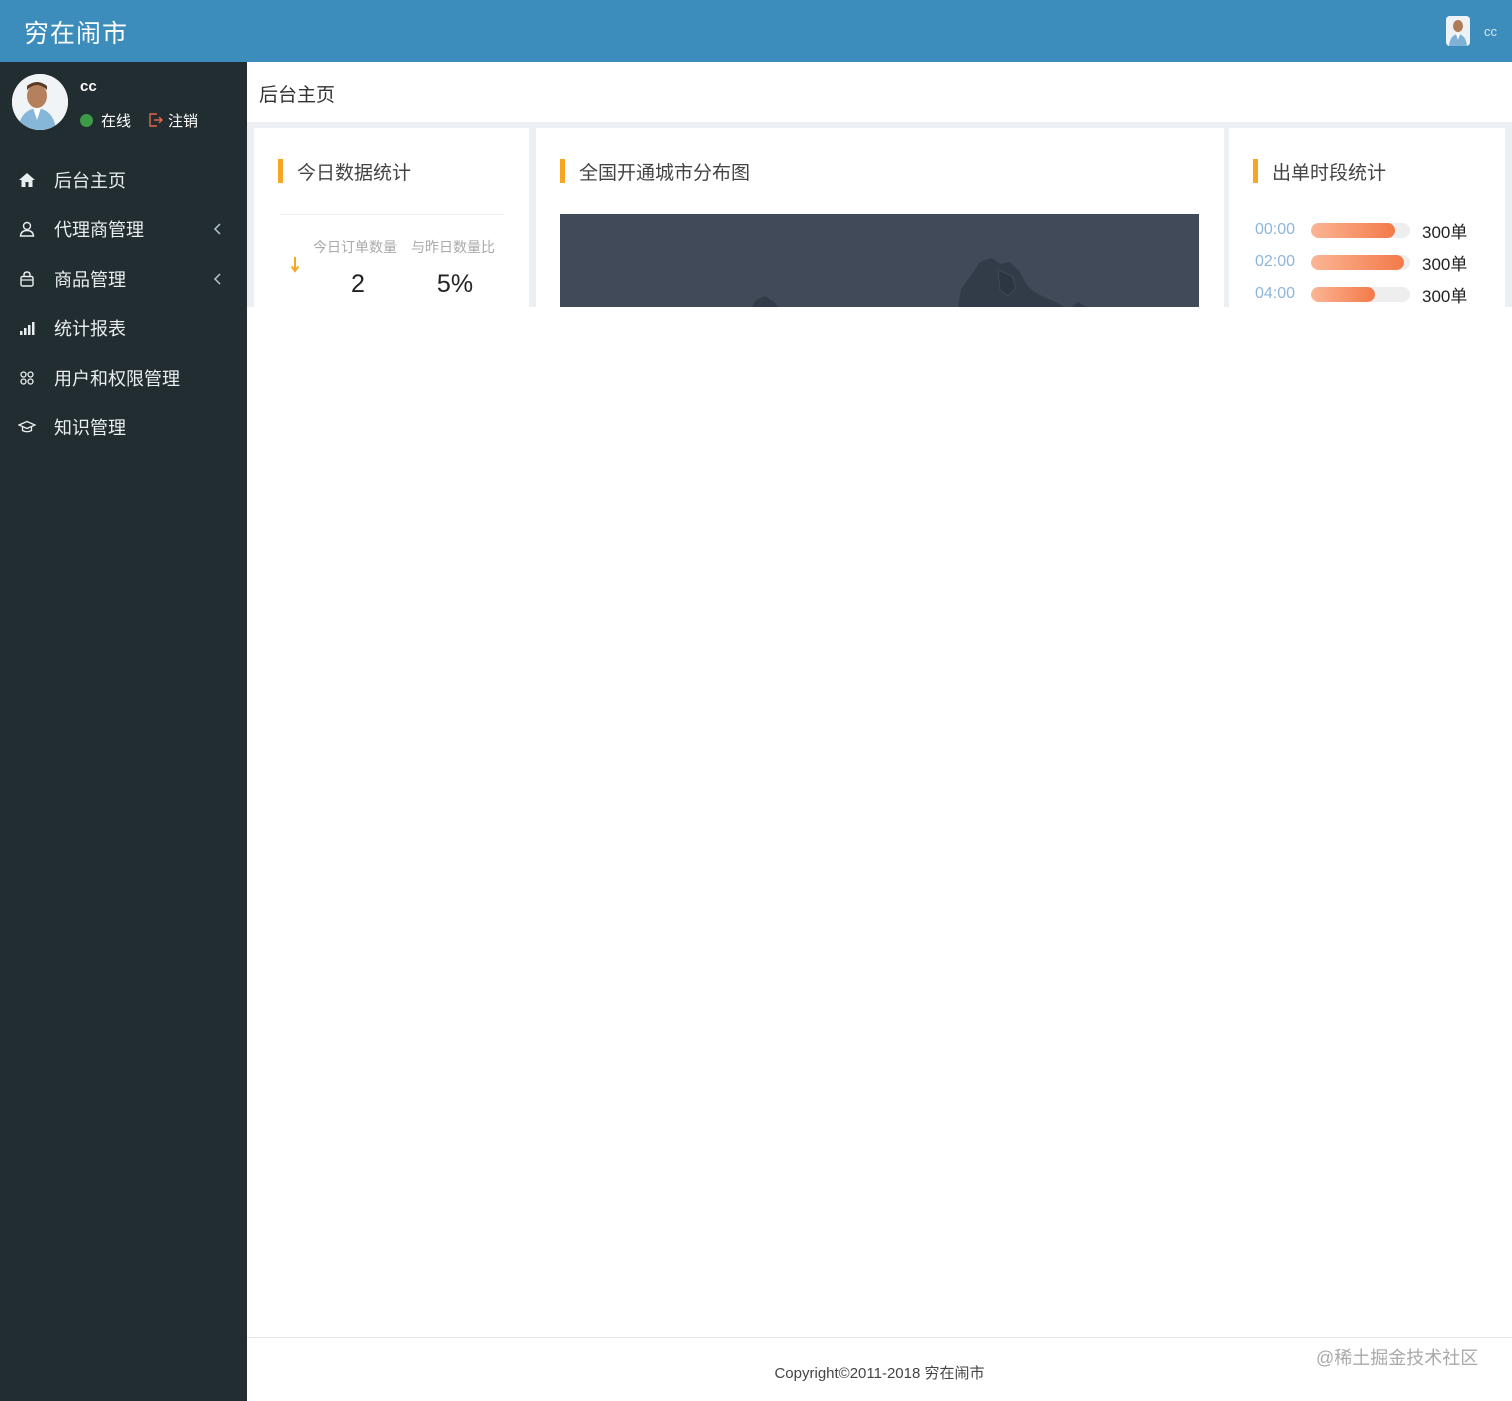 The height and width of the screenshot is (1401, 1512). Describe the element at coordinates (116, 121) in the screenshot. I see `online-status-label: 在线` at that location.